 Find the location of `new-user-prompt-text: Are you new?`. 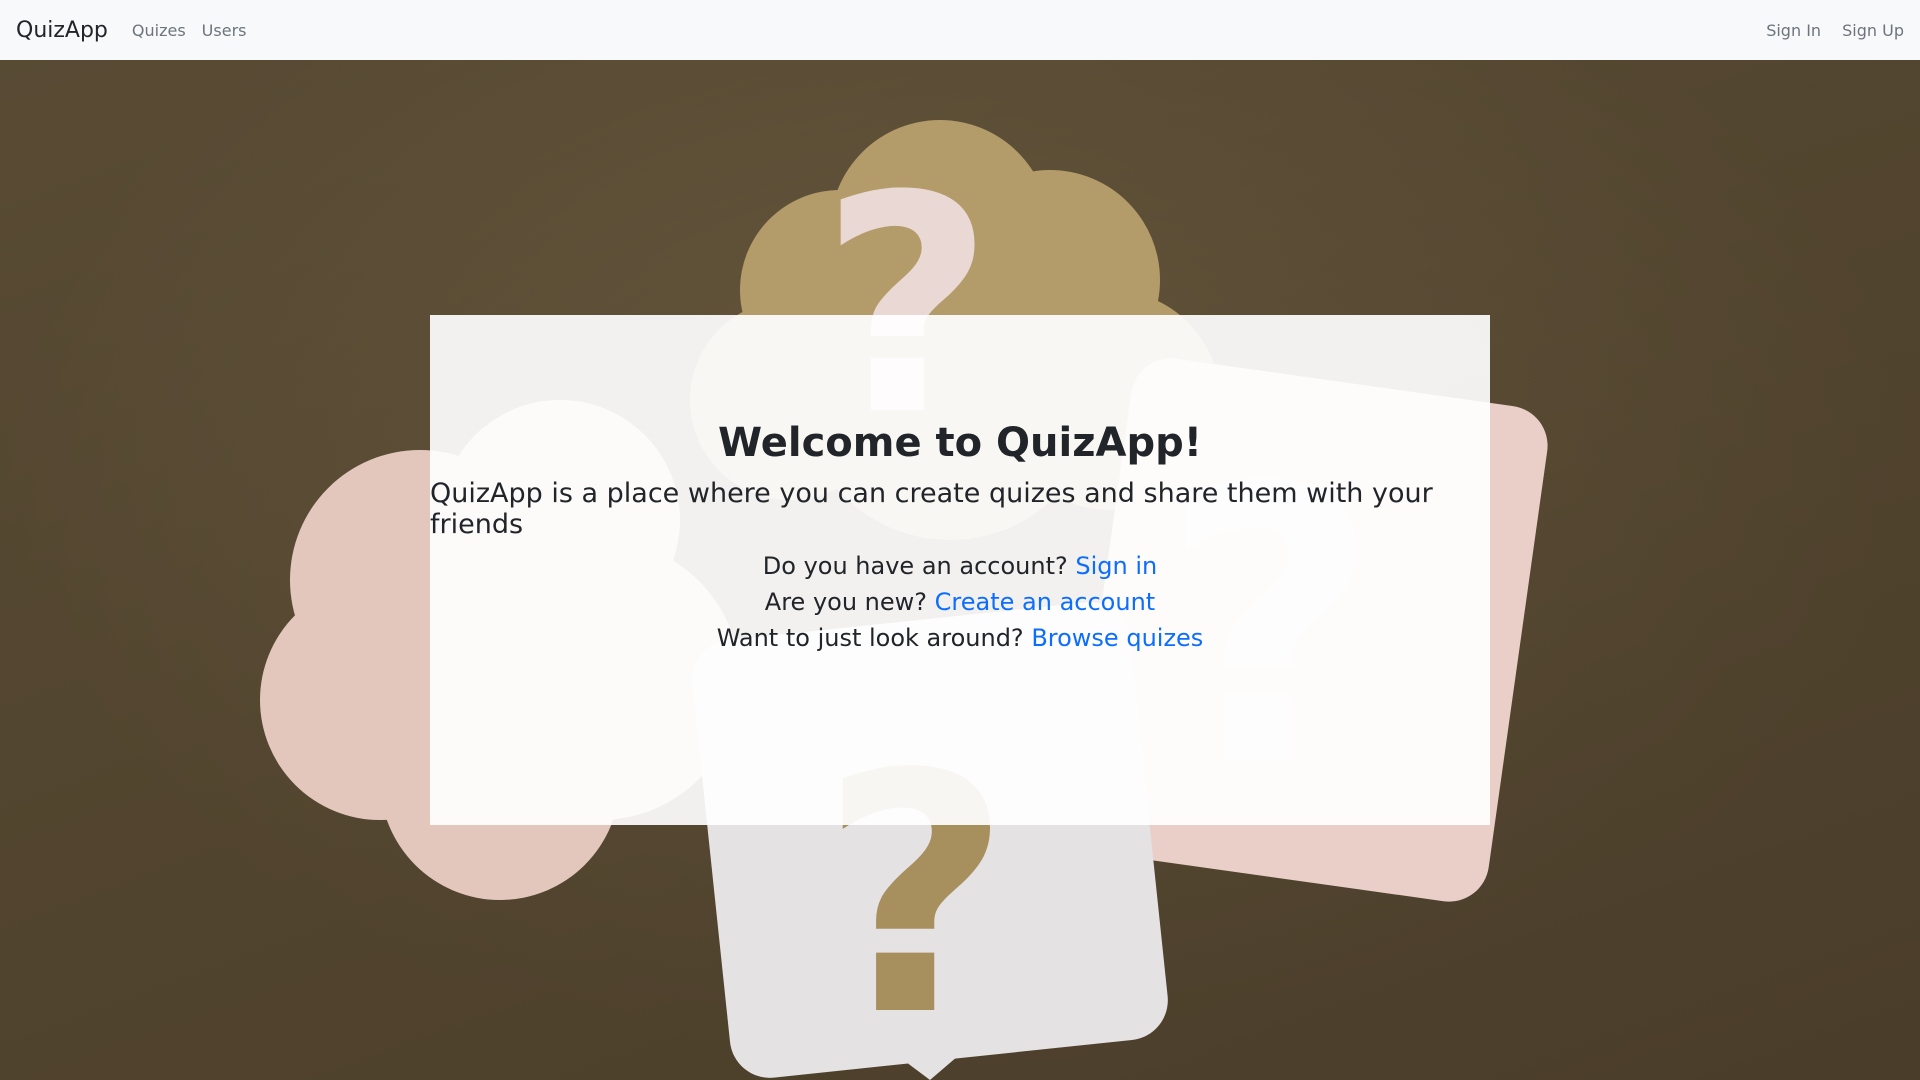

new-user-prompt-text: Are you new? is located at coordinates (849, 602).